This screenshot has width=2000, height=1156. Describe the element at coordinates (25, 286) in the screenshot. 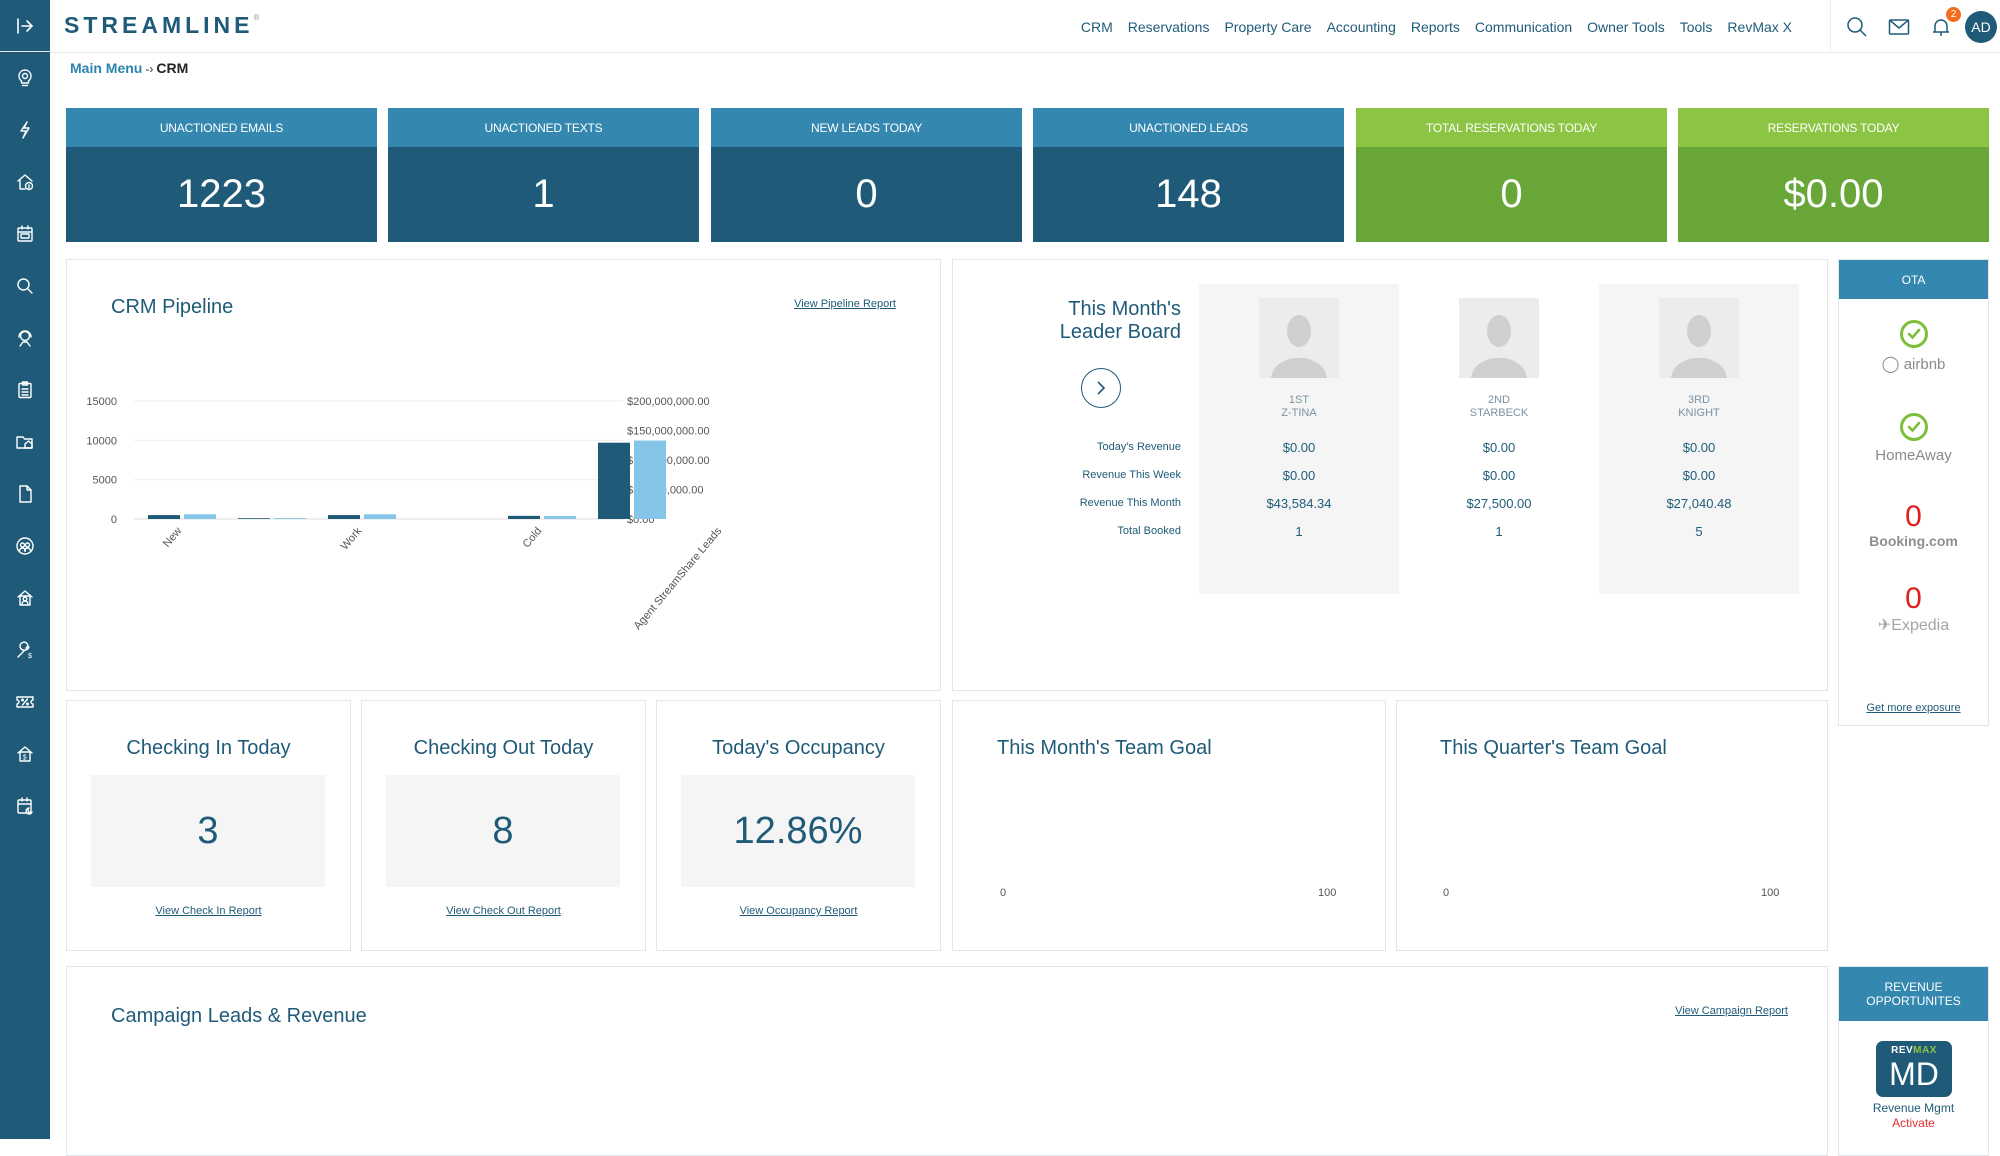

I see `sidebar-item-search` at that location.